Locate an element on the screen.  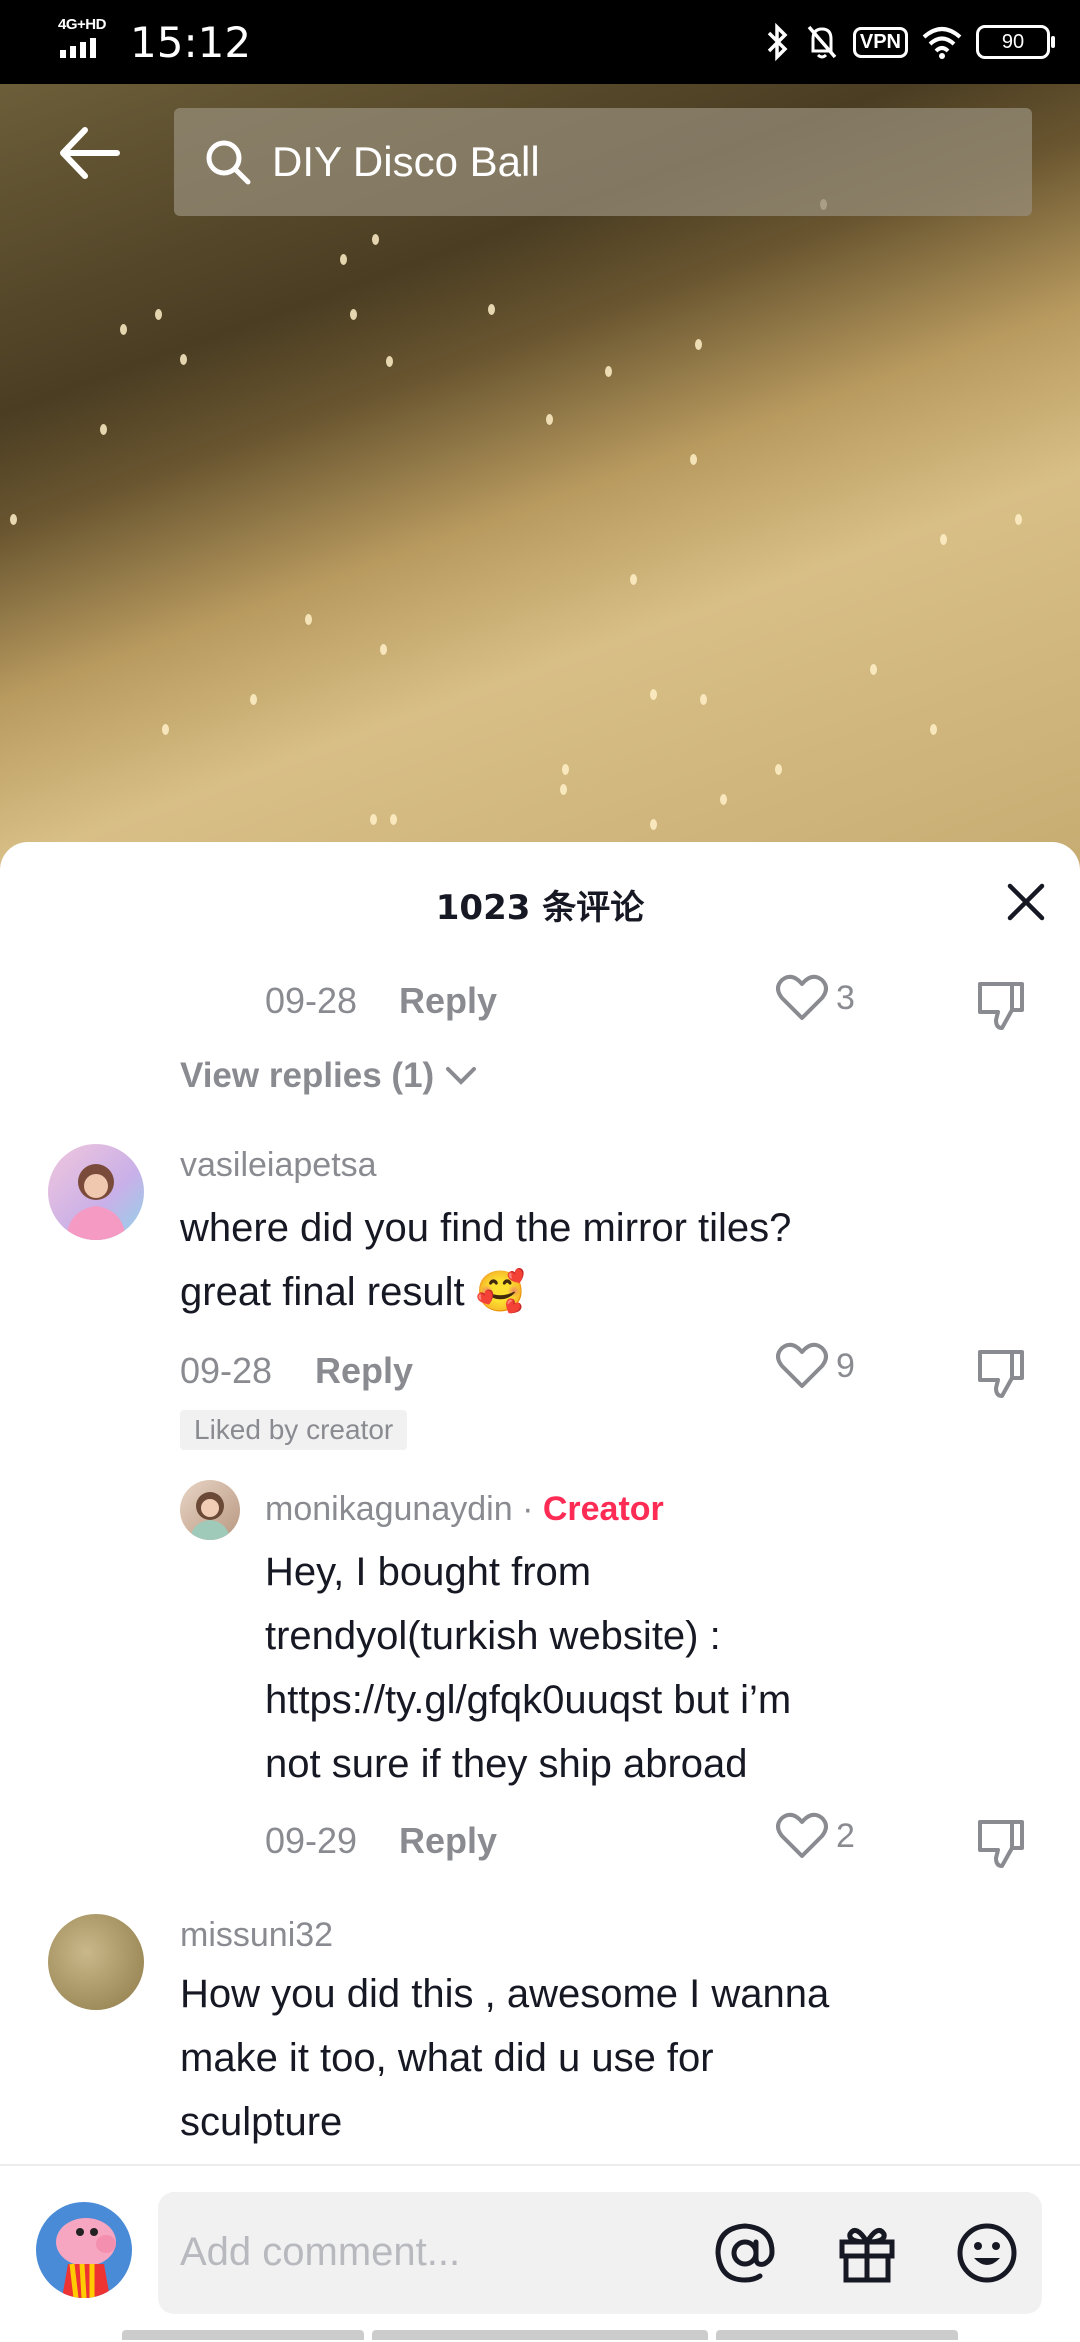
like-button: 2 is located at coordinates (815, 1836).